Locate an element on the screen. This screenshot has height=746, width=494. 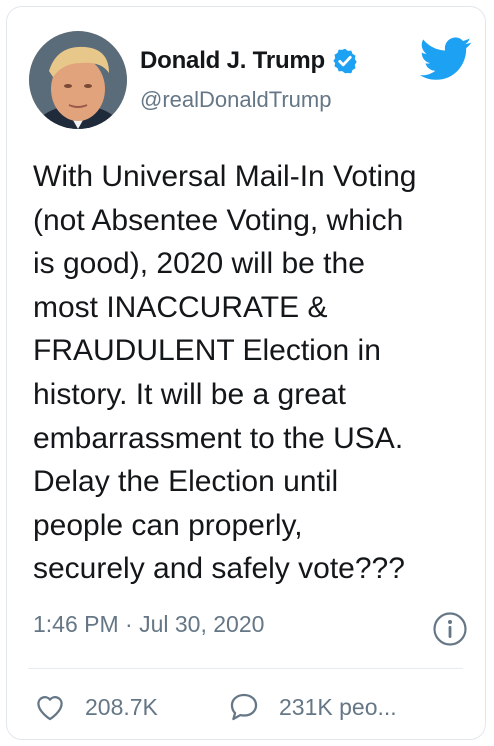
author-handle: @realDonaldTrump is located at coordinates (235, 100).